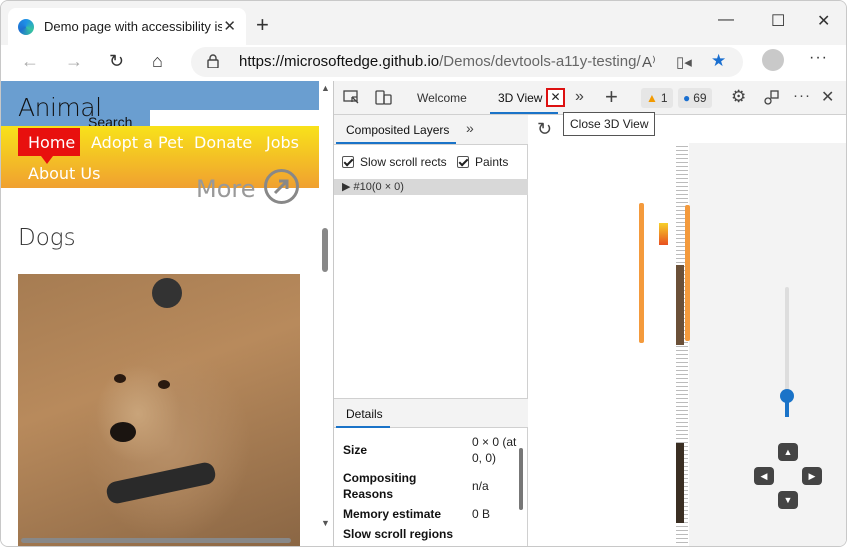 The width and height of the screenshot is (847, 547). I want to click on scroll-down-arrow-icon: ▼, so click(325, 523).